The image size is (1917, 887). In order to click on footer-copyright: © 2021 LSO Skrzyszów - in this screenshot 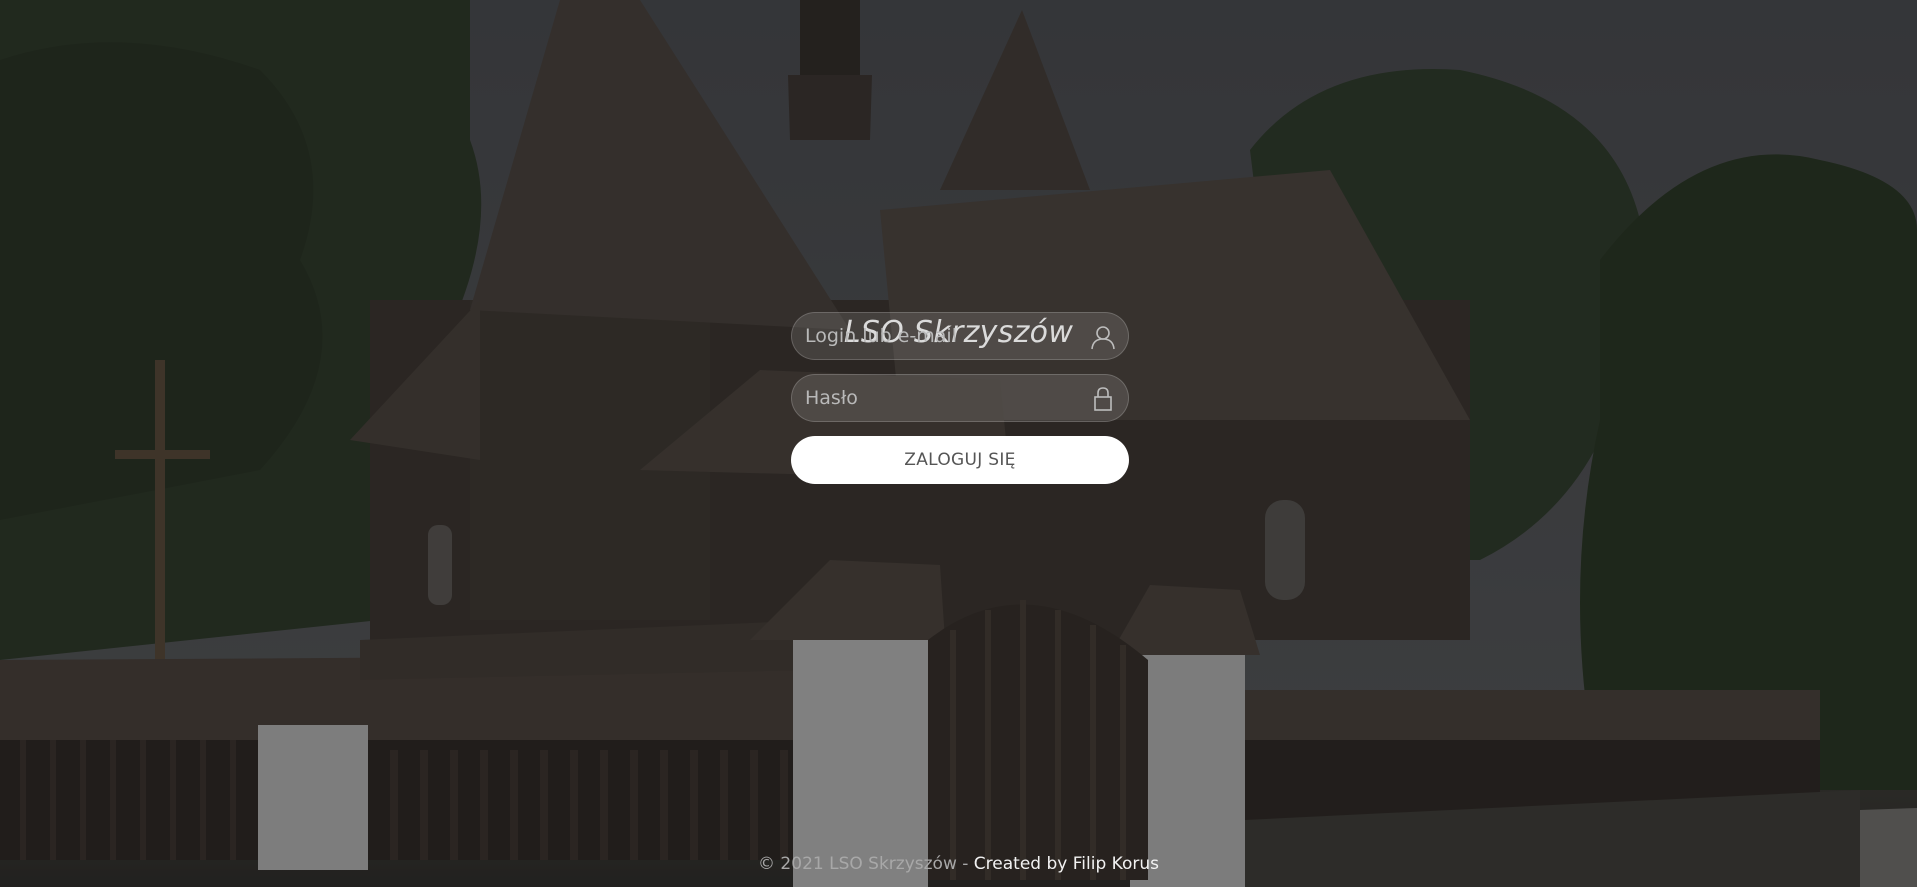, I will do `click(866, 864)`.